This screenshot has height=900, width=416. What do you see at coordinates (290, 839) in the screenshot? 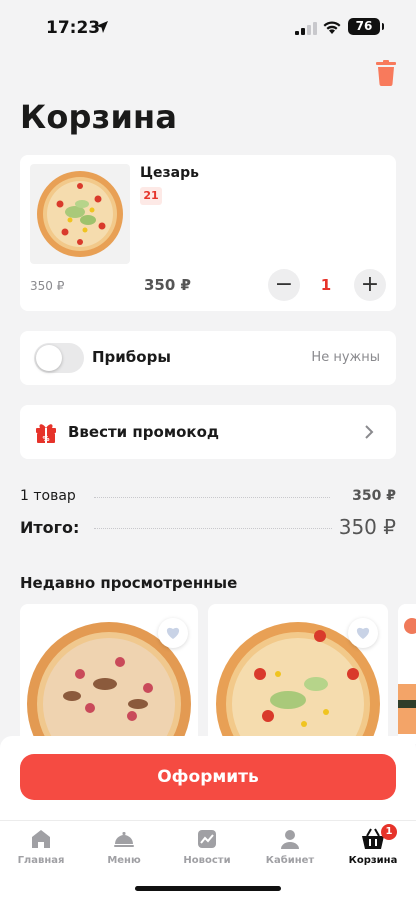
I see `profile-icon` at bounding box center [290, 839].